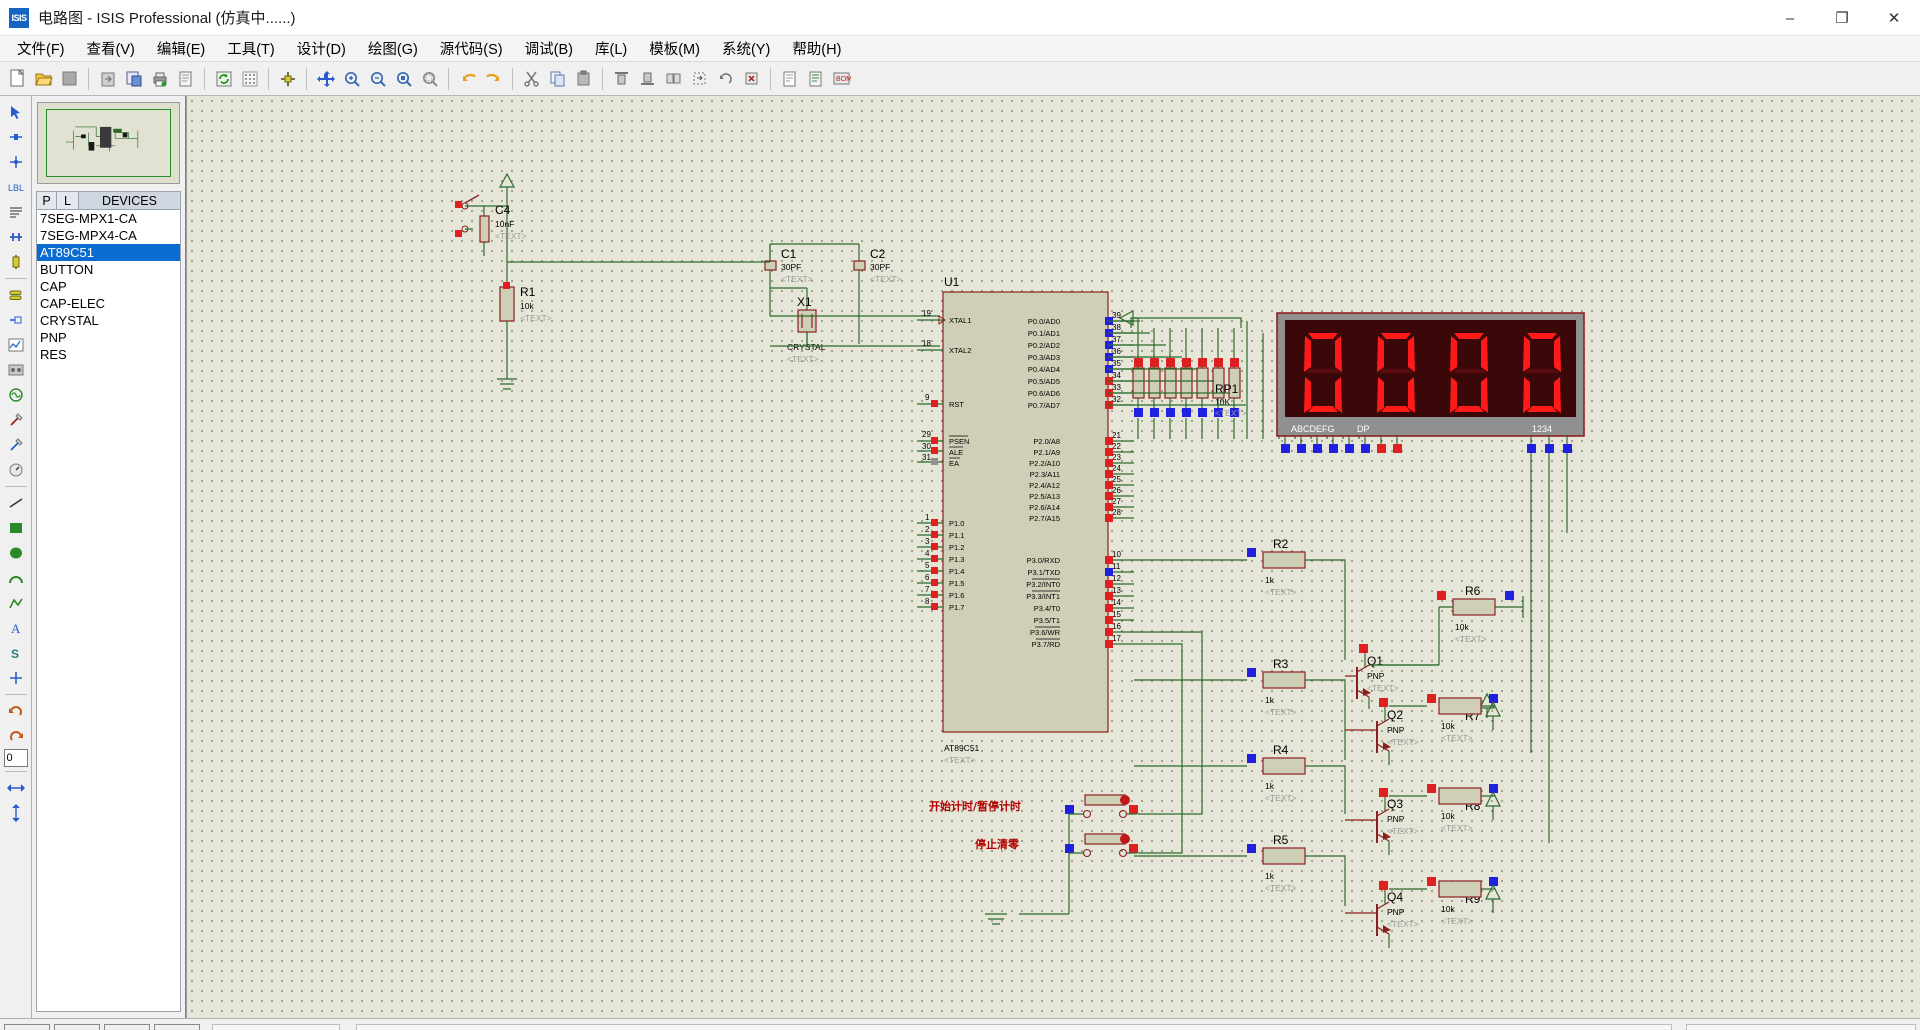  I want to click on zoom-fit-icon, so click(403, 79).